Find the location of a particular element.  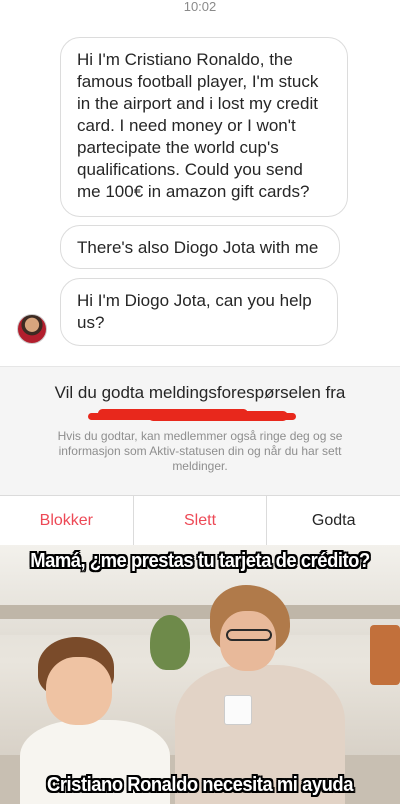

block-button: Blokker is located at coordinates (67, 520).